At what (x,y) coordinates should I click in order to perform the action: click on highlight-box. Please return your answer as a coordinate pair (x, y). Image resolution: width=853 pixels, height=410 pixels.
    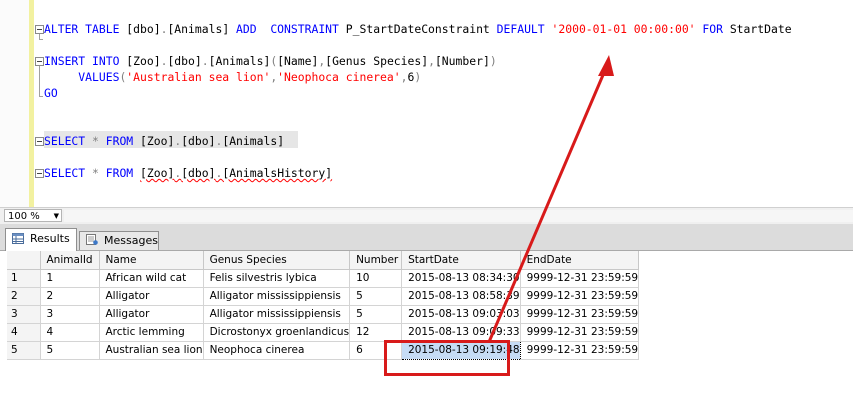
    Looking at the image, I should click on (447, 358).